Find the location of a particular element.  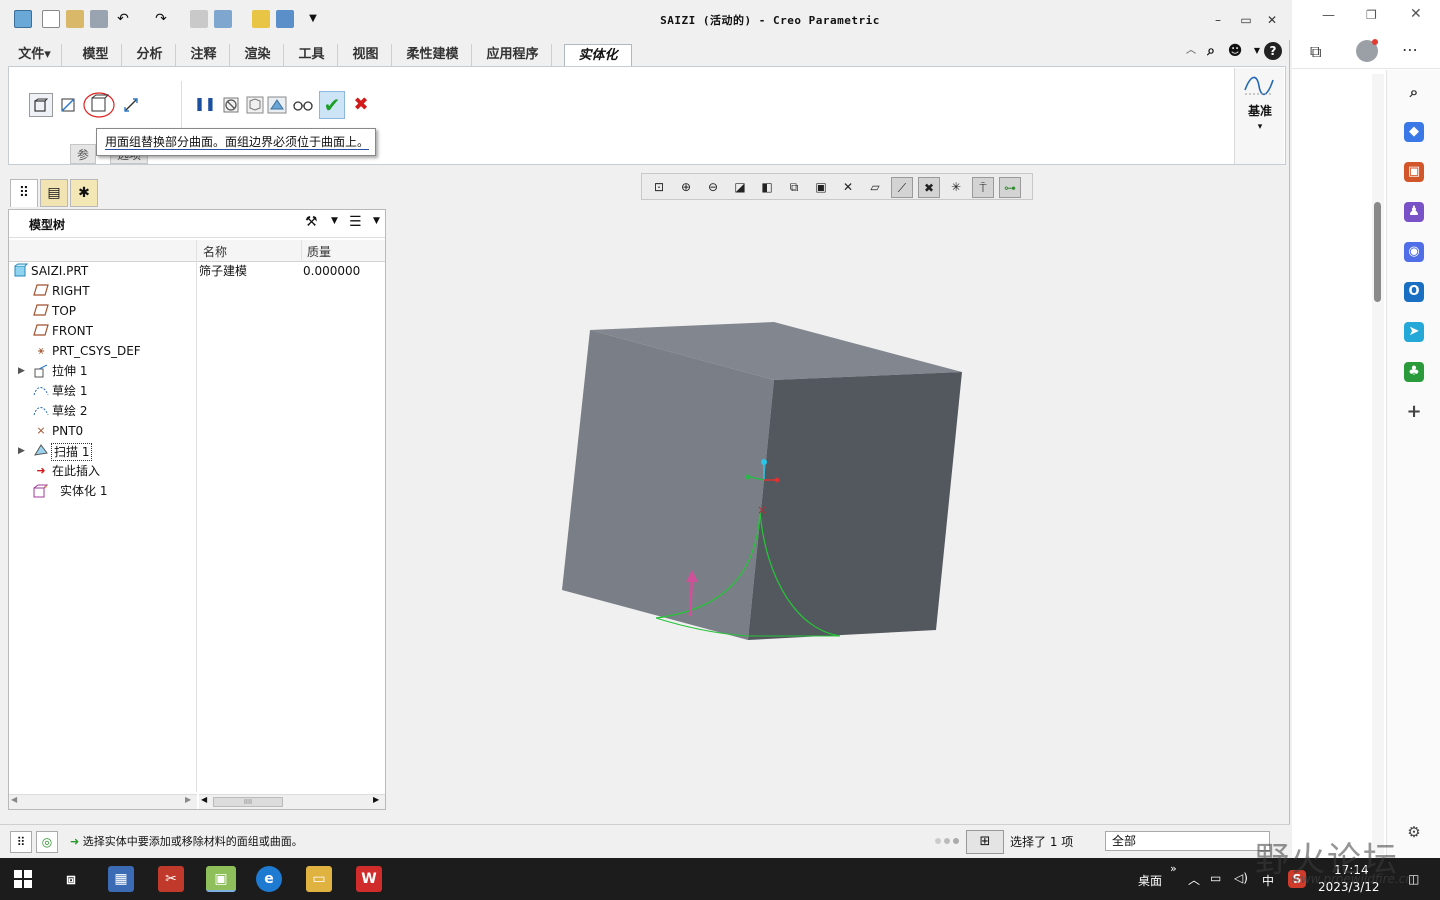

tree-row-point: ⨯ PNT0 is located at coordinates (197, 431).